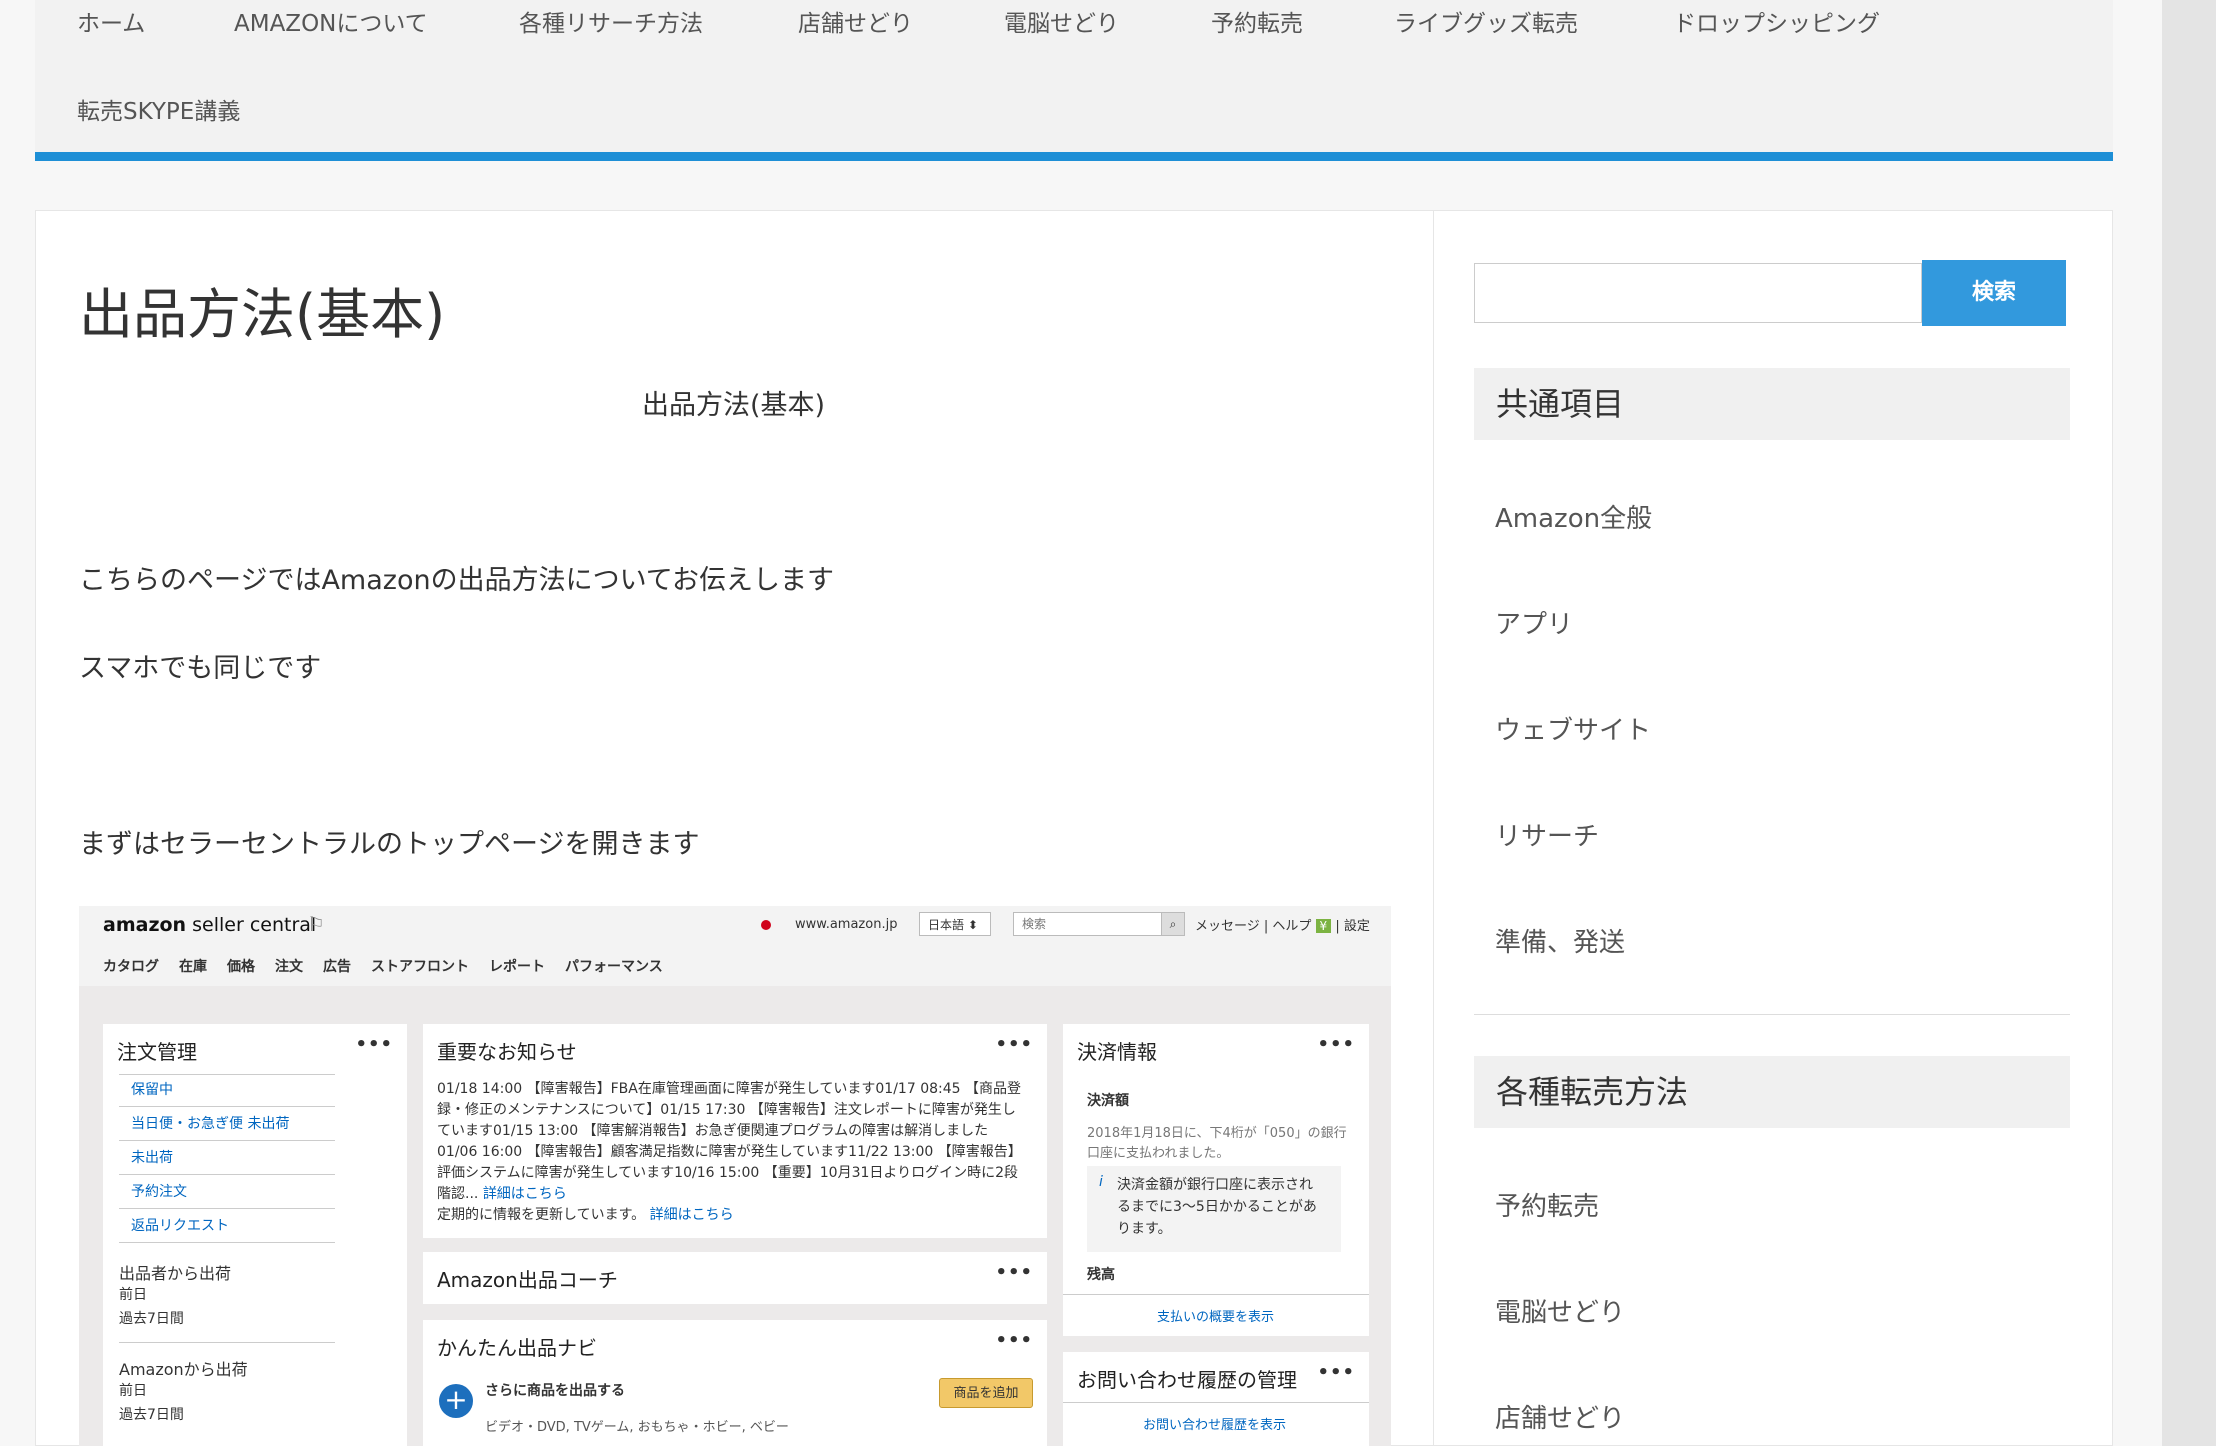 This screenshot has height=1446, width=2216. I want to click on sidebar-item-app: アプリ, so click(1534, 622).